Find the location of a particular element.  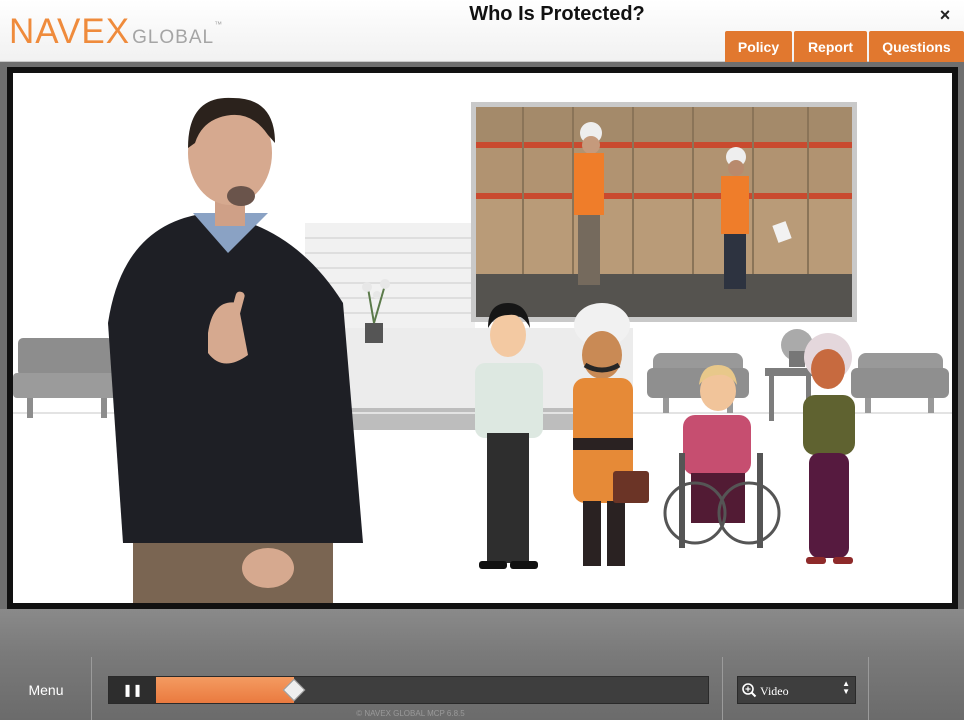

view-mode-value: Video is located at coordinates (774, 691).